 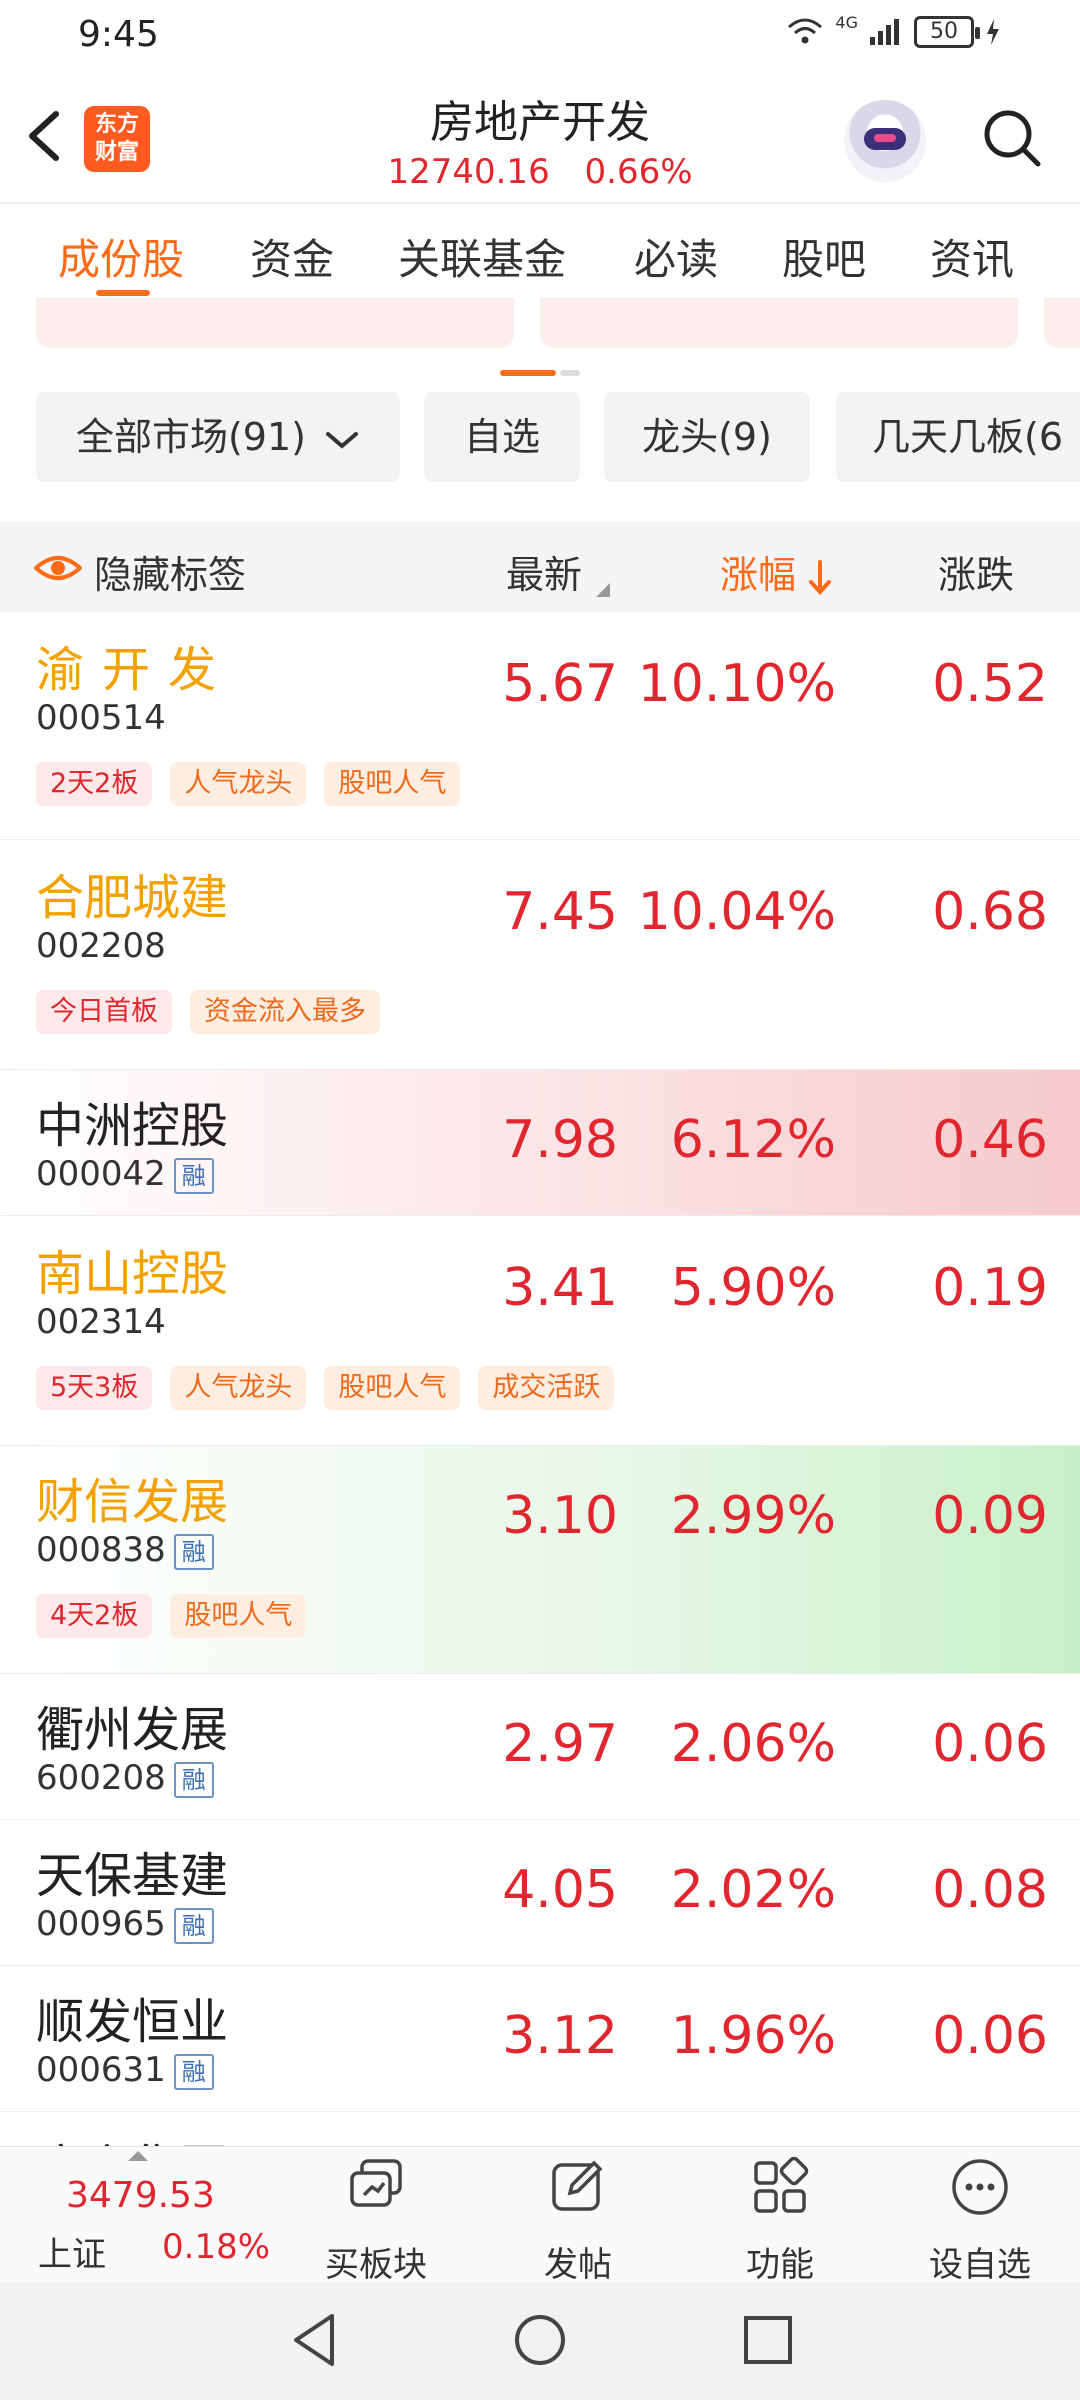 What do you see at coordinates (285, 1012) in the screenshot?
I see `stock-tag: 资金流入最多` at bounding box center [285, 1012].